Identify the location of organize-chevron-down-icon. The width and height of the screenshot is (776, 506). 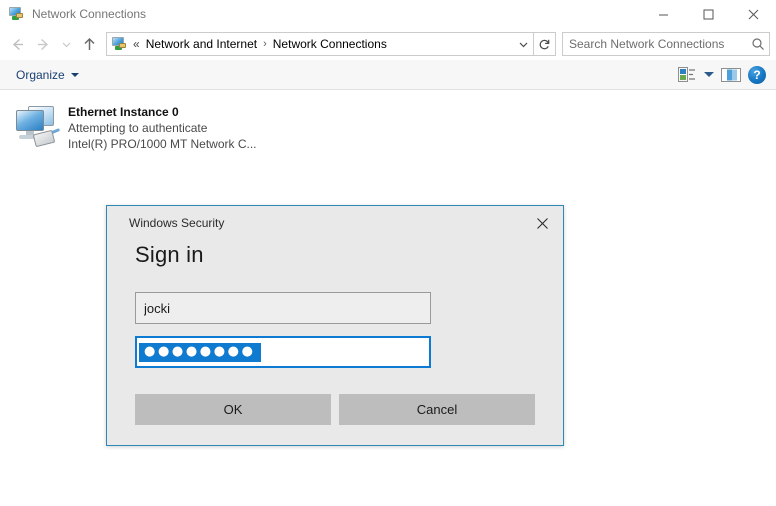
(74, 74).